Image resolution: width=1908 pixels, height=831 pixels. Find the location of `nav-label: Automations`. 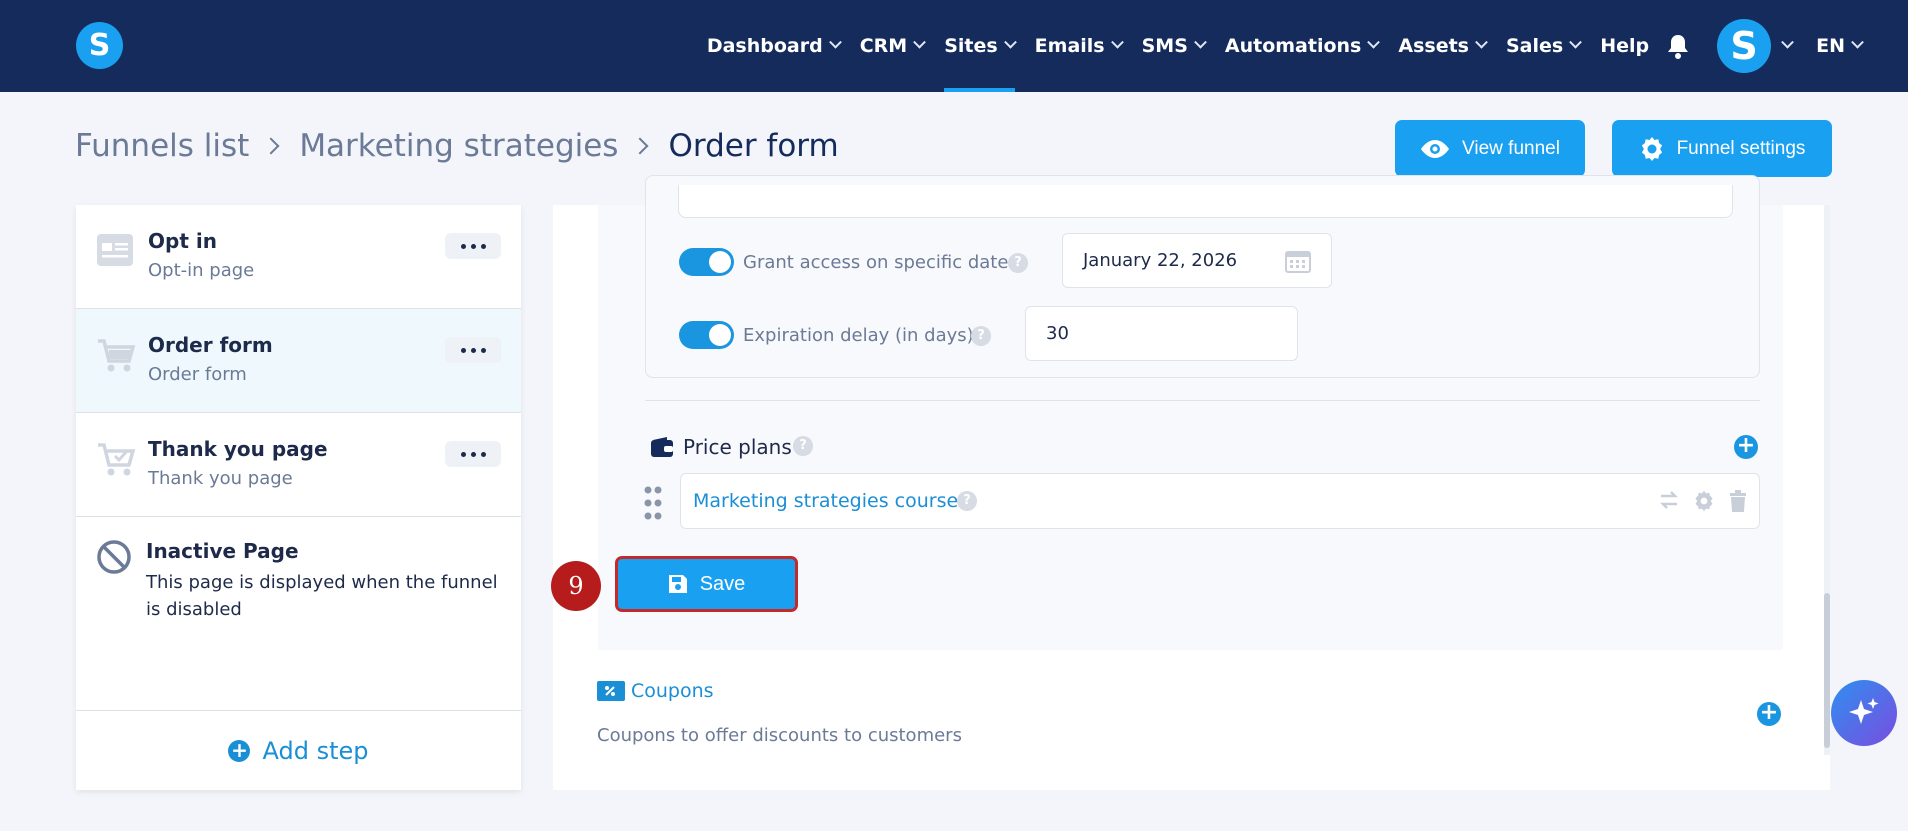

nav-label: Automations is located at coordinates (1293, 46).